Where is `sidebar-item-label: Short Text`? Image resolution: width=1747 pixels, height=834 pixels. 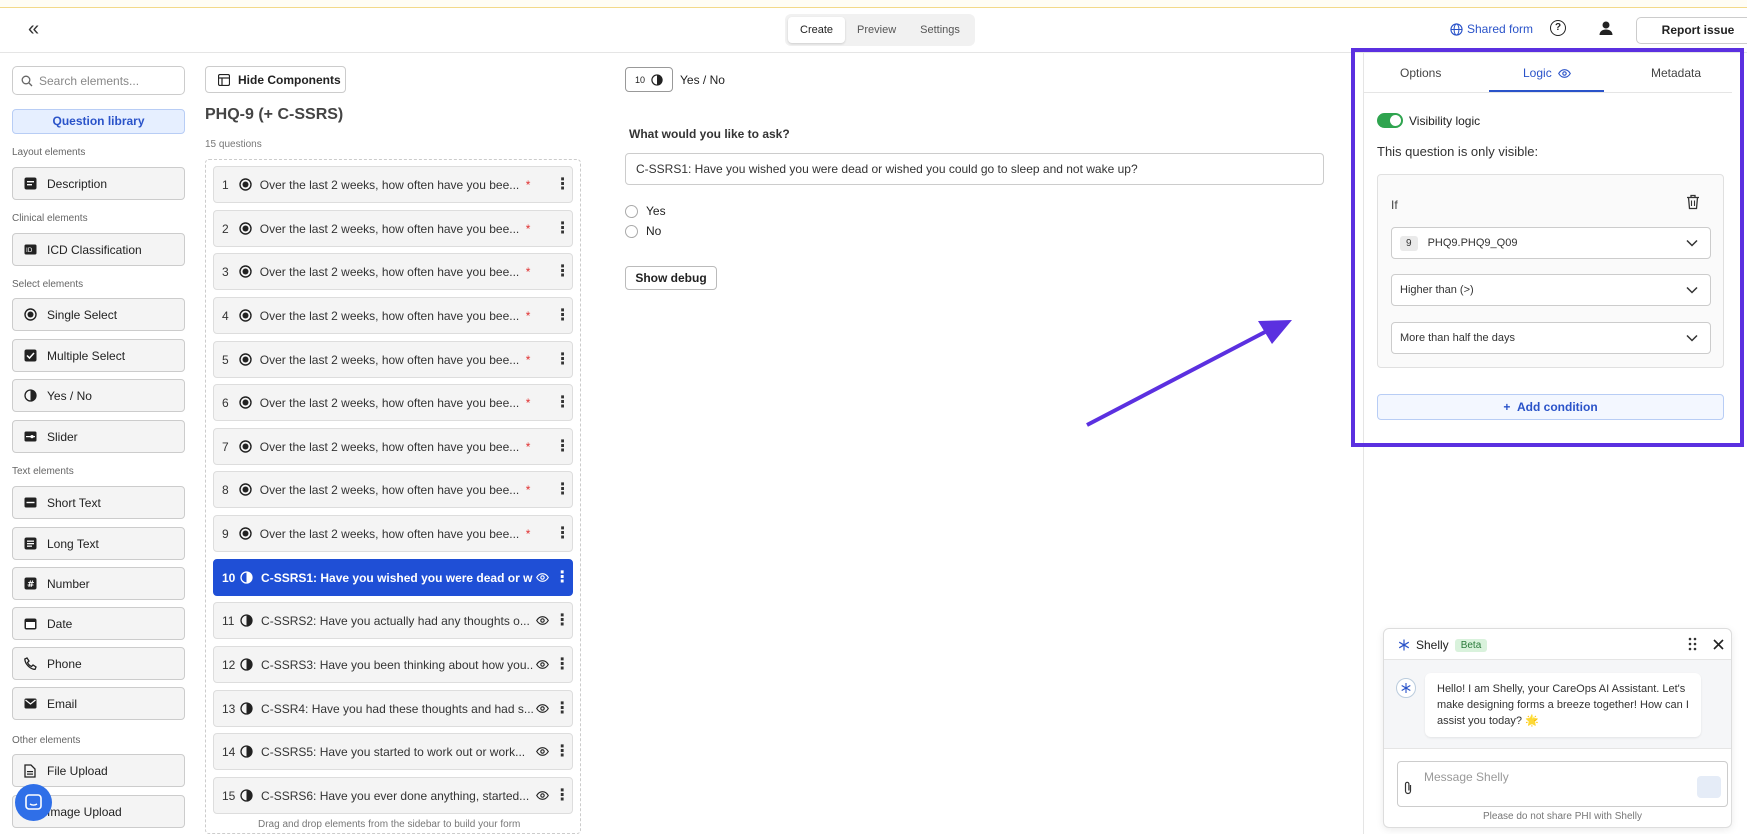
sidebar-item-label: Short Text is located at coordinates (74, 502).